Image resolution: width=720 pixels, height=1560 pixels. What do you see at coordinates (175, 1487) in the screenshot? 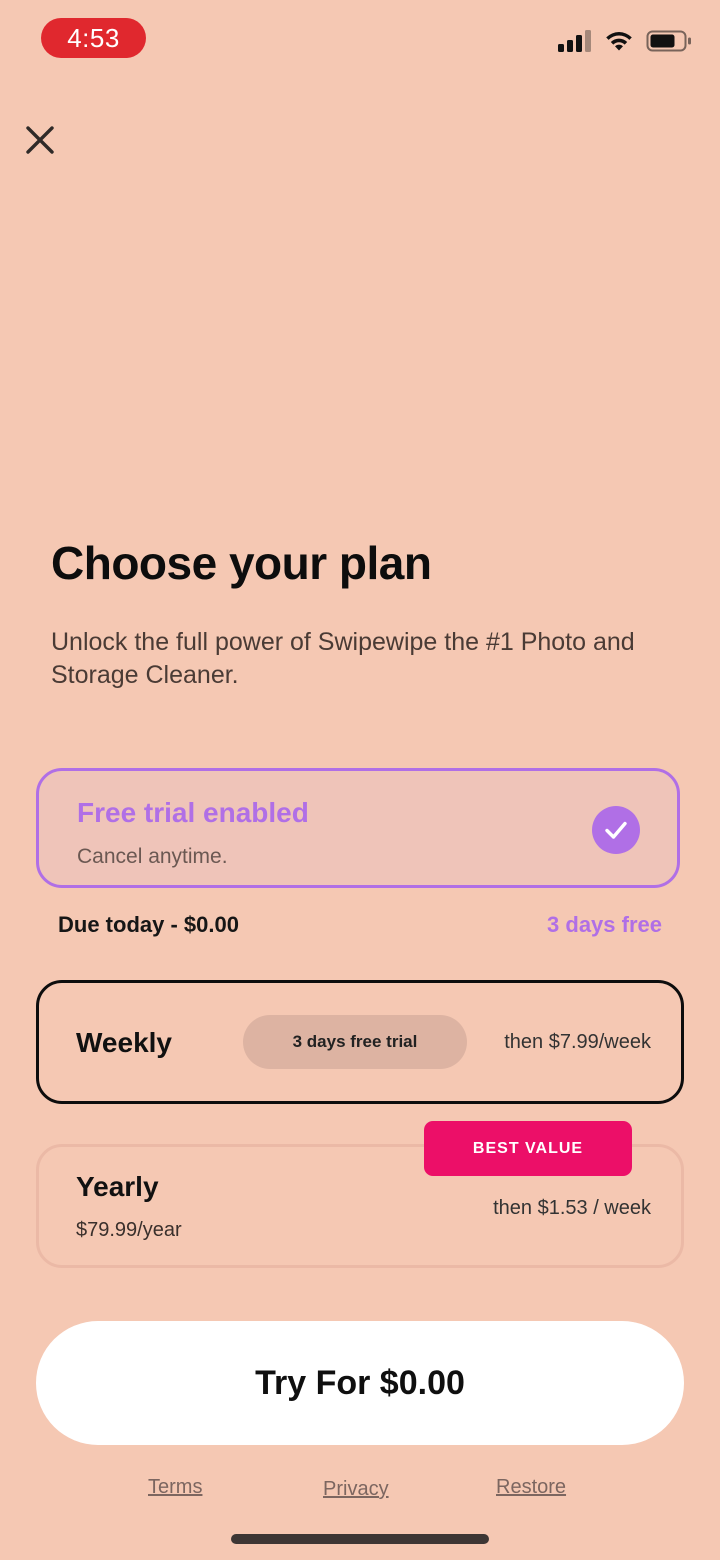
I see `terms-link: Terms` at bounding box center [175, 1487].